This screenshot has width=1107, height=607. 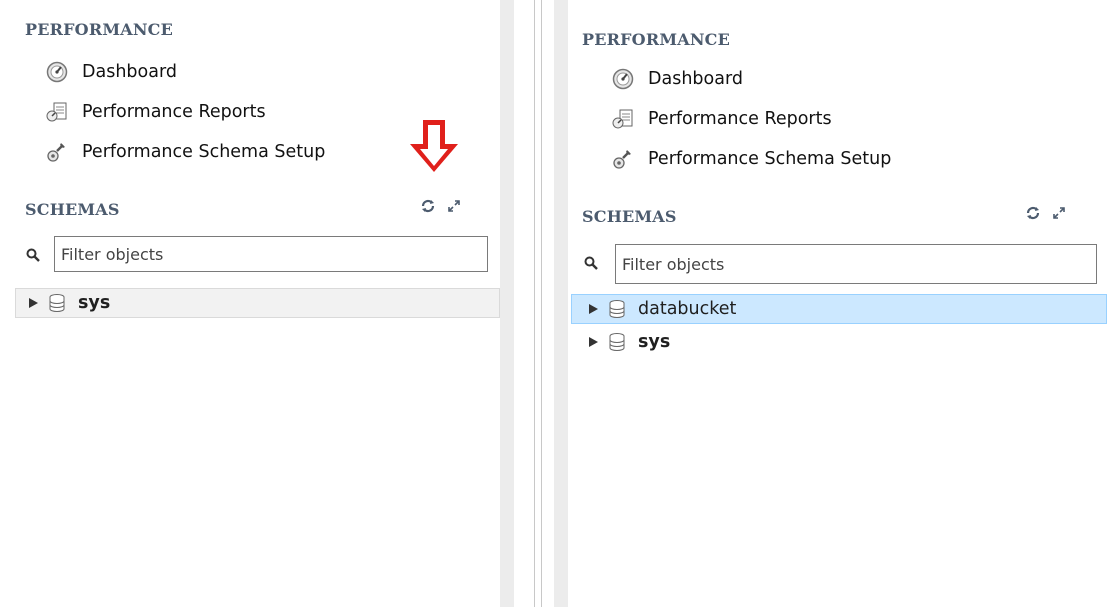 I want to click on left-gutter, so click(x=507, y=303).